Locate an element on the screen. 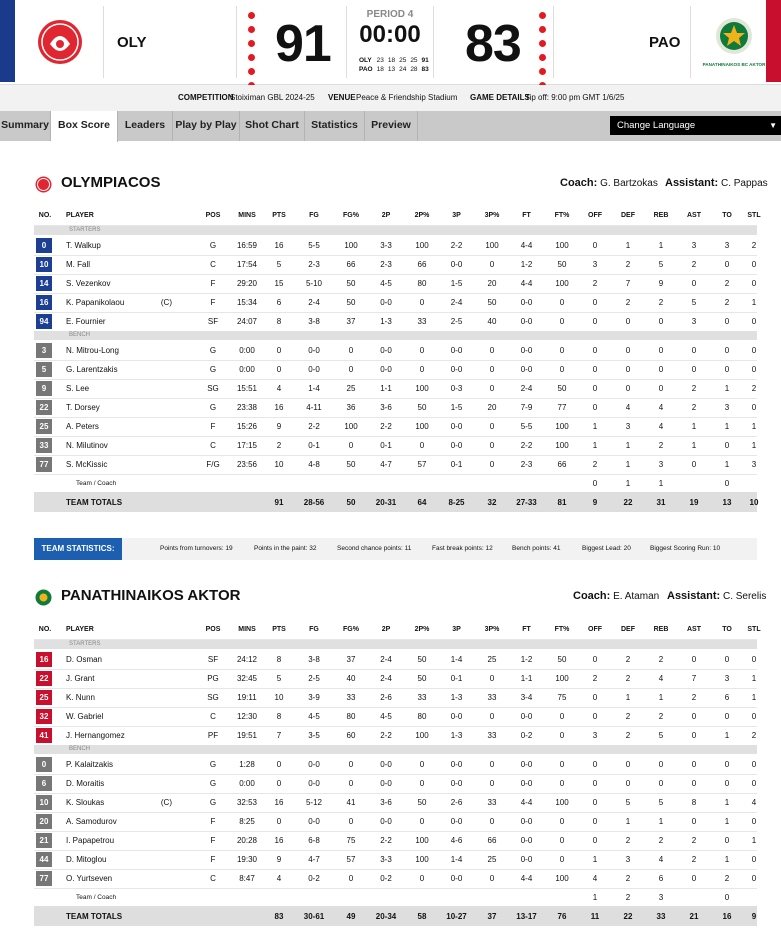  col-3p: 4-6 is located at coordinates (456, 840).